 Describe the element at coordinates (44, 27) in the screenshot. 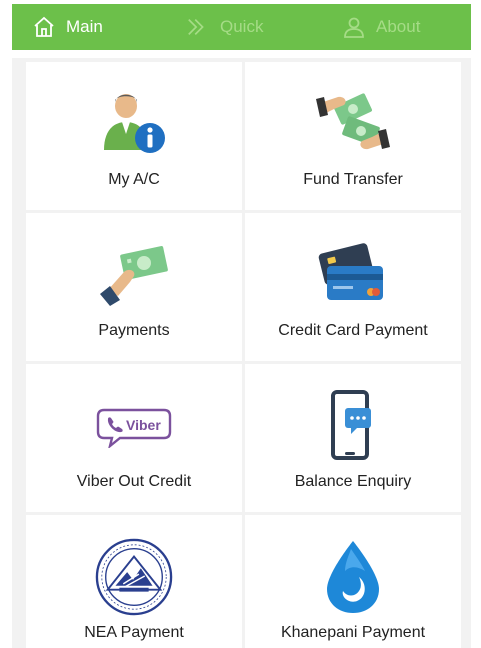

I see `home-icon` at that location.